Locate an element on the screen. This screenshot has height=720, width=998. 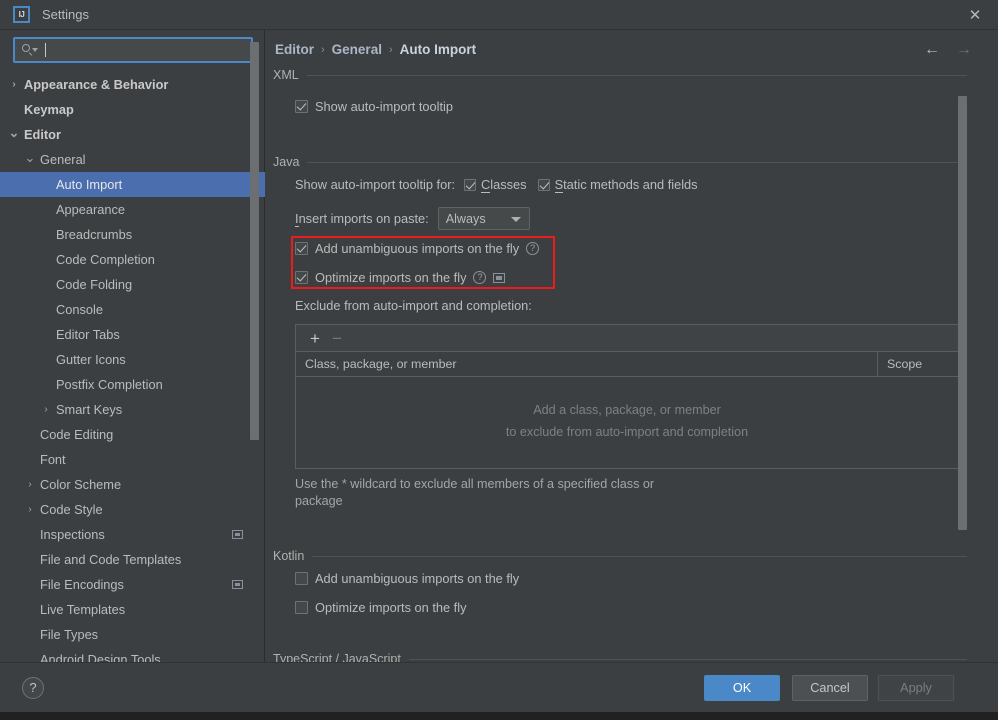
sidebar-item-appearance: Appearance is located at coordinates (132, 209).